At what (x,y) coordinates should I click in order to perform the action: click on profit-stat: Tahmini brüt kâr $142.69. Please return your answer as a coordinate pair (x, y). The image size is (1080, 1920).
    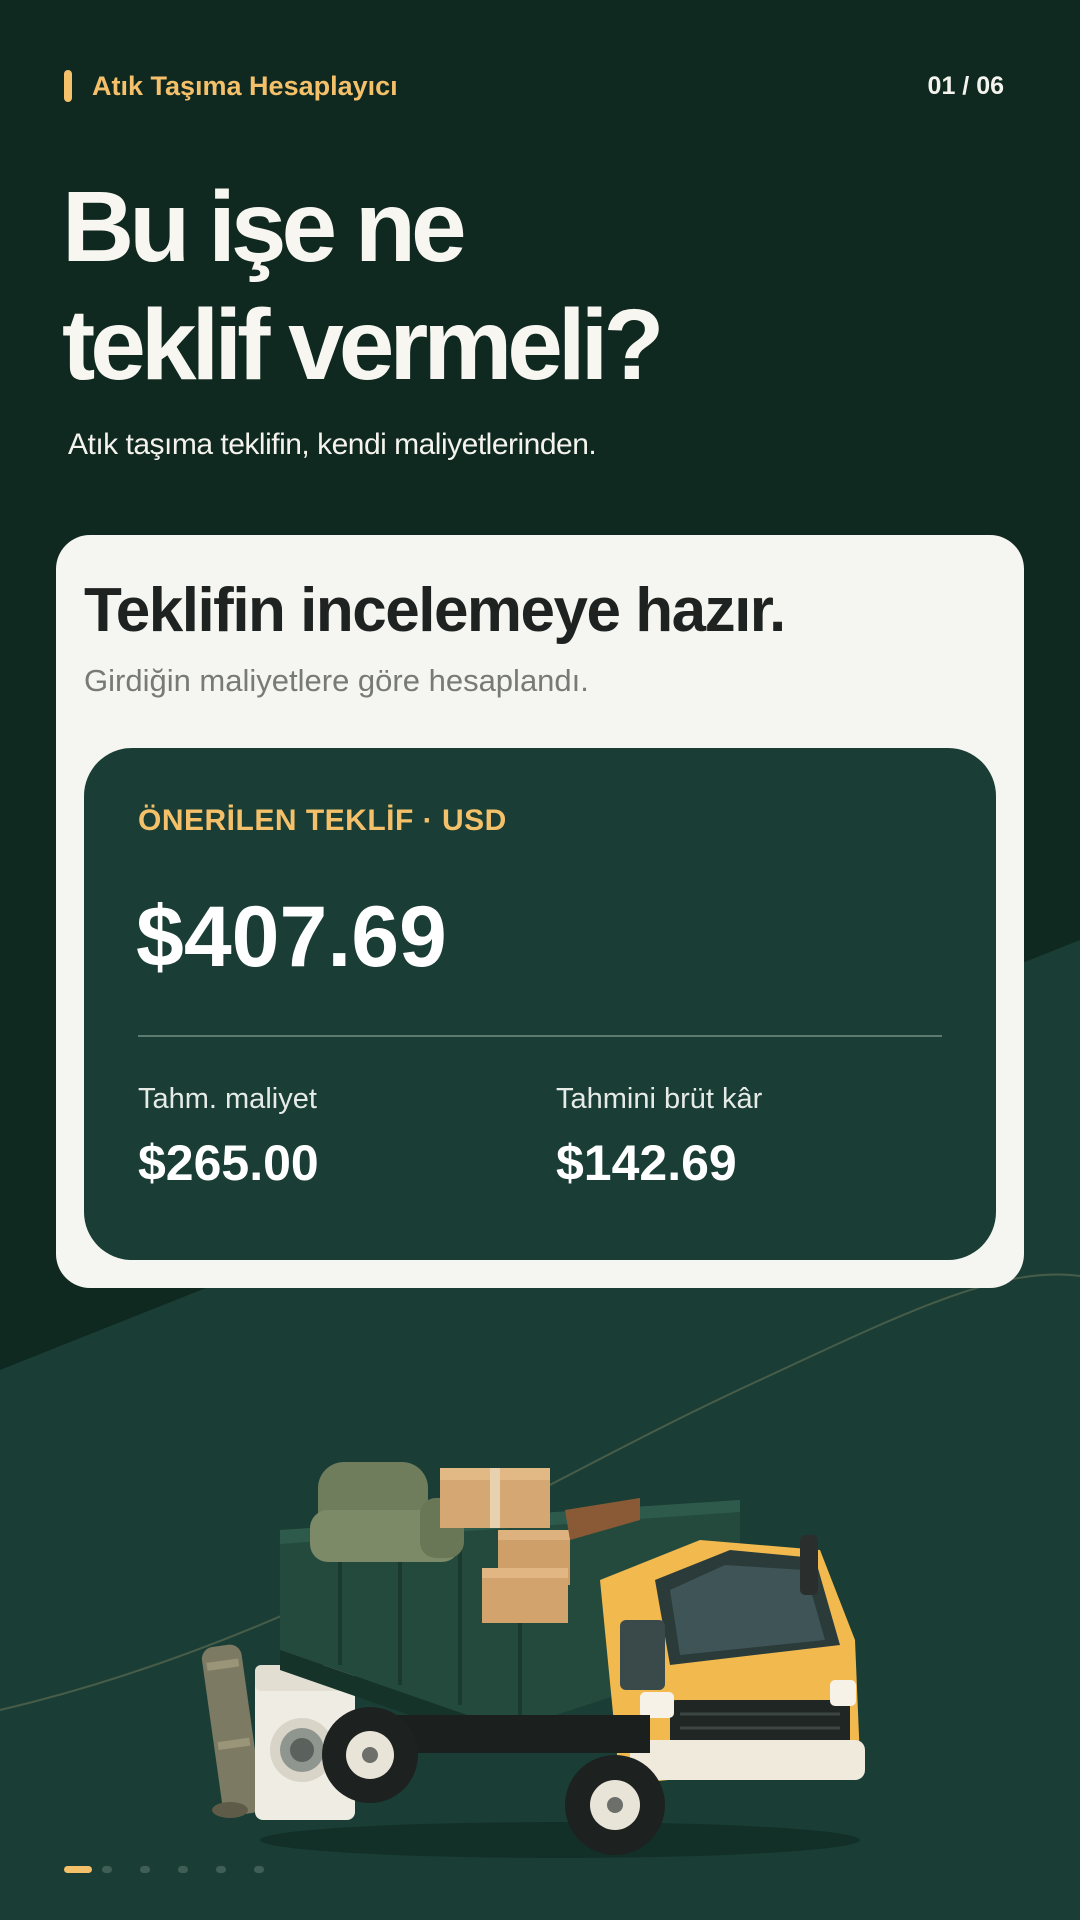
    Looking at the image, I should click on (659, 1137).